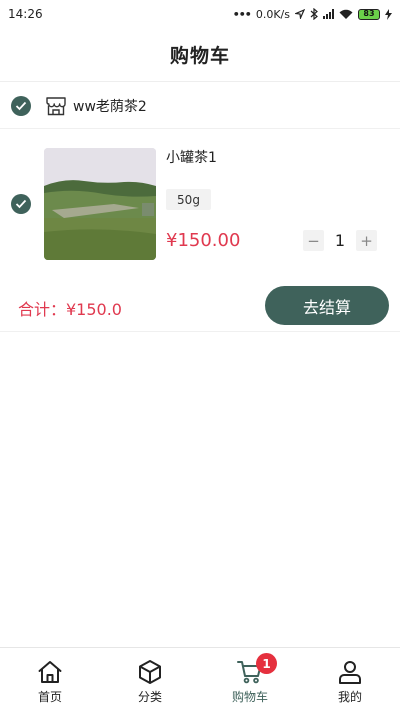 The image size is (400, 710). I want to click on status-icons: ••• 0.0K/s 83, so click(312, 14).